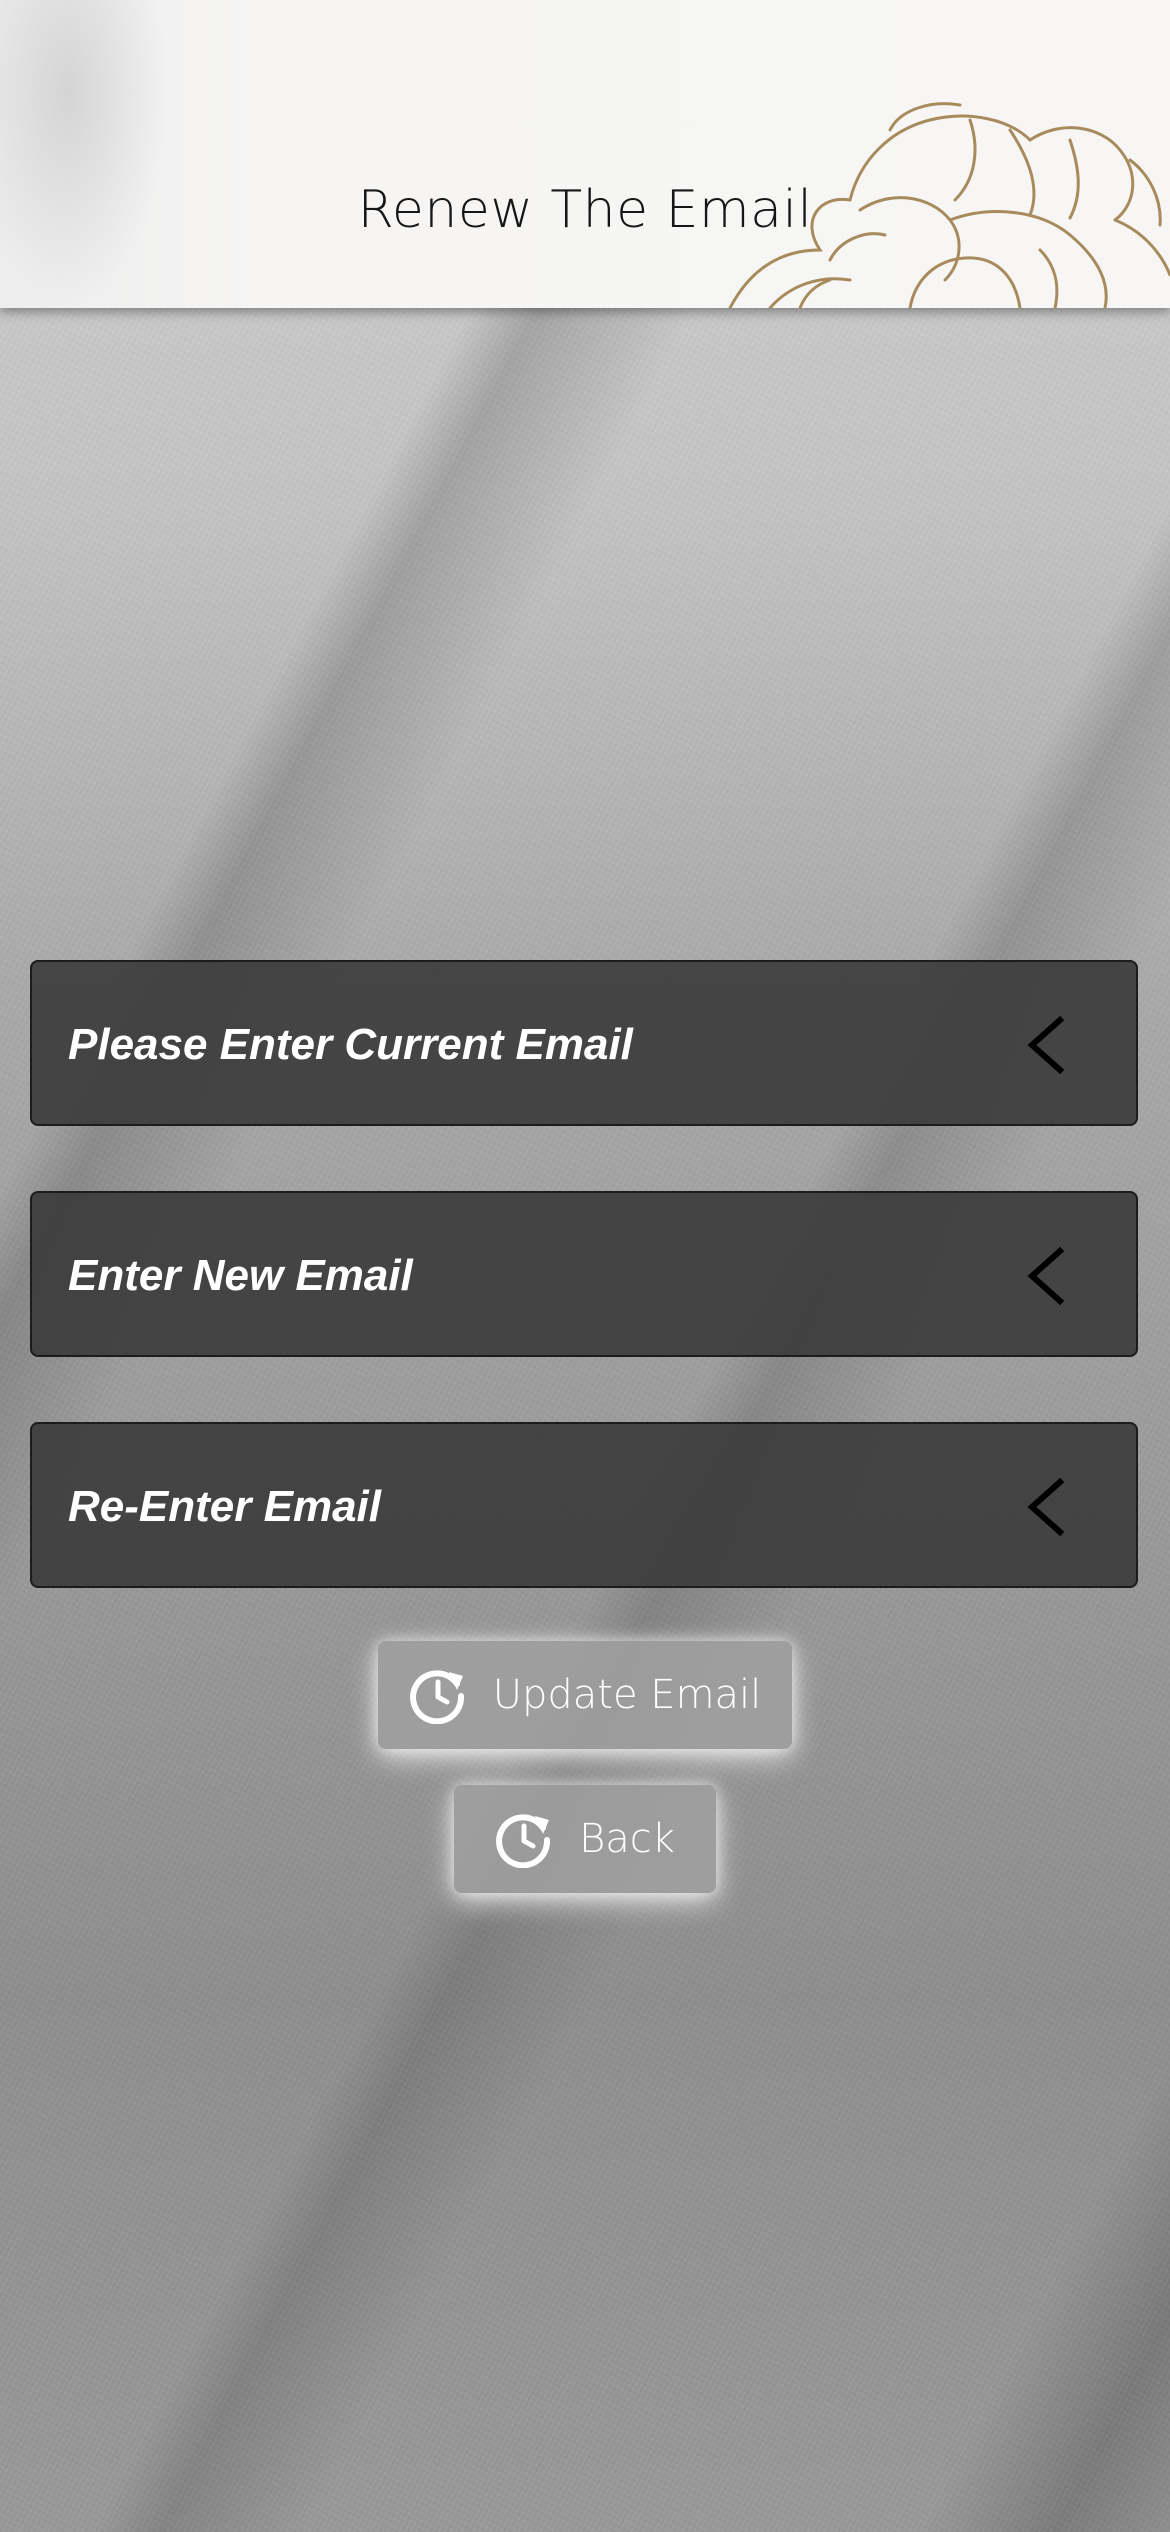 This screenshot has height=2532, width=1170. Describe the element at coordinates (85, 154) in the screenshot. I see `marble-decoration` at that location.